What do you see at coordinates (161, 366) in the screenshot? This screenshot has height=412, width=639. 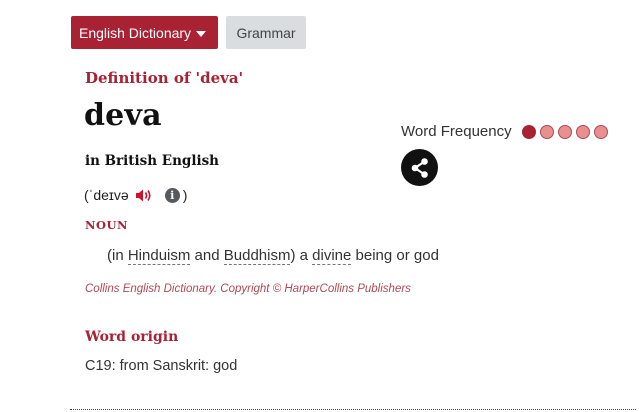 I see `word-origin-text: C19: from Sanskrit: god` at bounding box center [161, 366].